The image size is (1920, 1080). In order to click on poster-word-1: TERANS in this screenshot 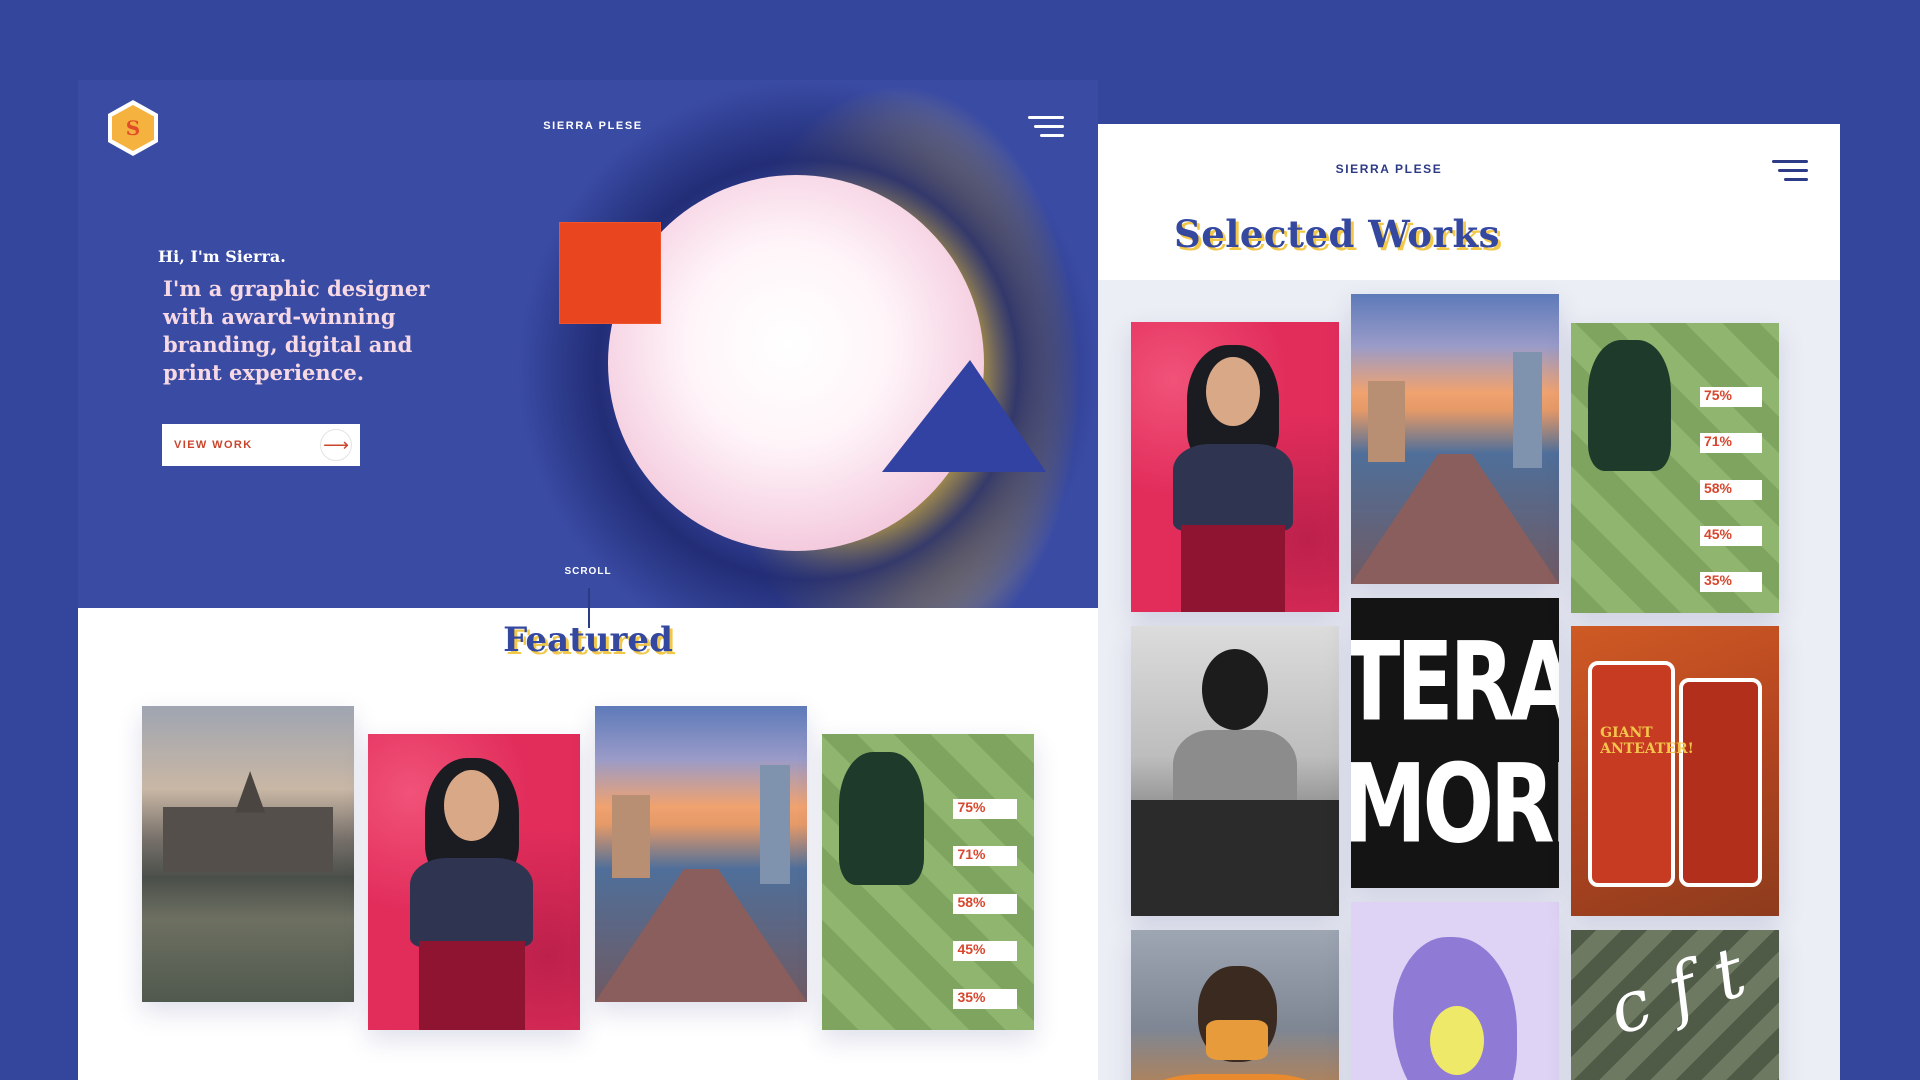, I will do `click(1455, 682)`.